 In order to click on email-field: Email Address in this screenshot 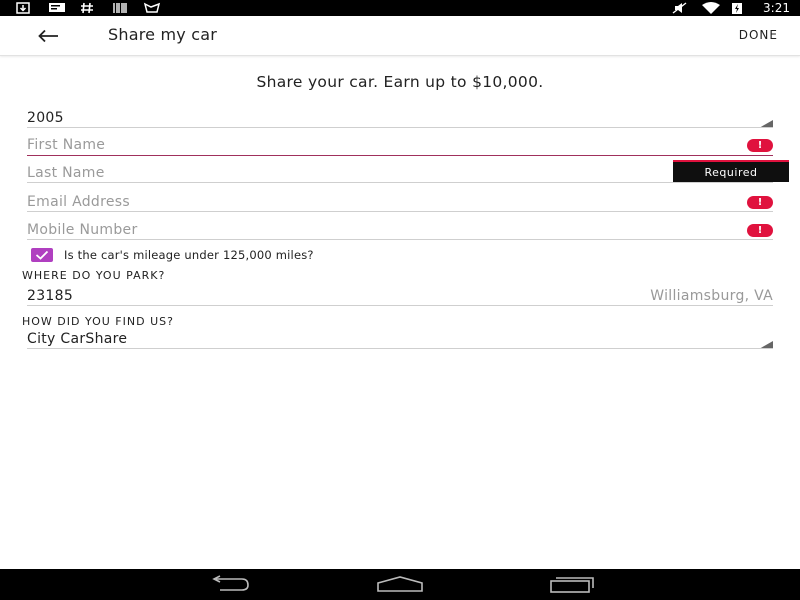, I will do `click(400, 204)`.